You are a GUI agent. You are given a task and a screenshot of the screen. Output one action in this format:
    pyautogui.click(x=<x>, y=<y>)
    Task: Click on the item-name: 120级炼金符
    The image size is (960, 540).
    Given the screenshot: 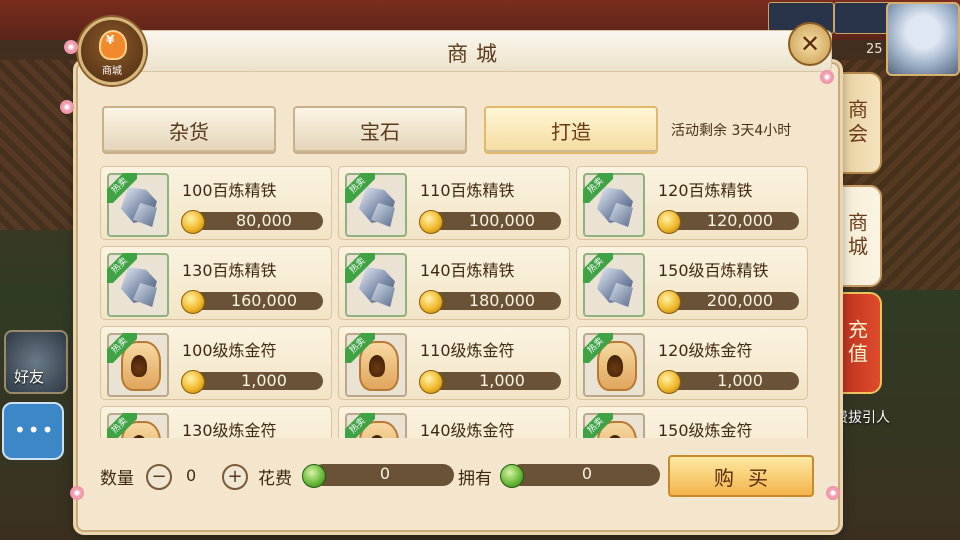 What is the action you would take?
    pyautogui.click(x=705, y=350)
    